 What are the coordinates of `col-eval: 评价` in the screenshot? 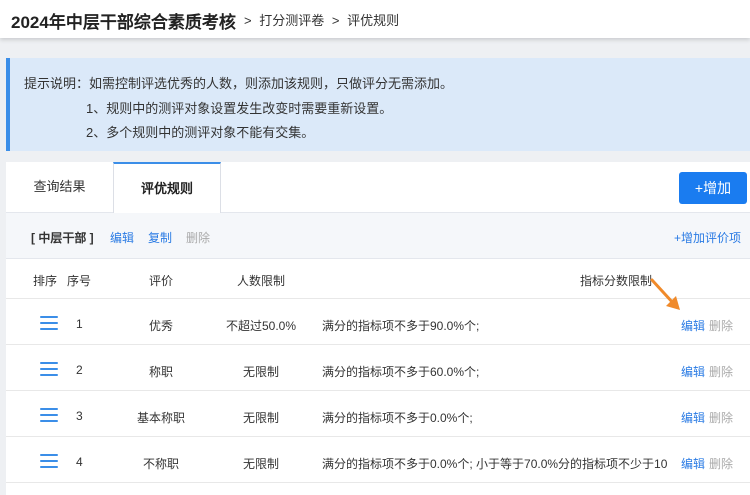 It's located at (161, 281).